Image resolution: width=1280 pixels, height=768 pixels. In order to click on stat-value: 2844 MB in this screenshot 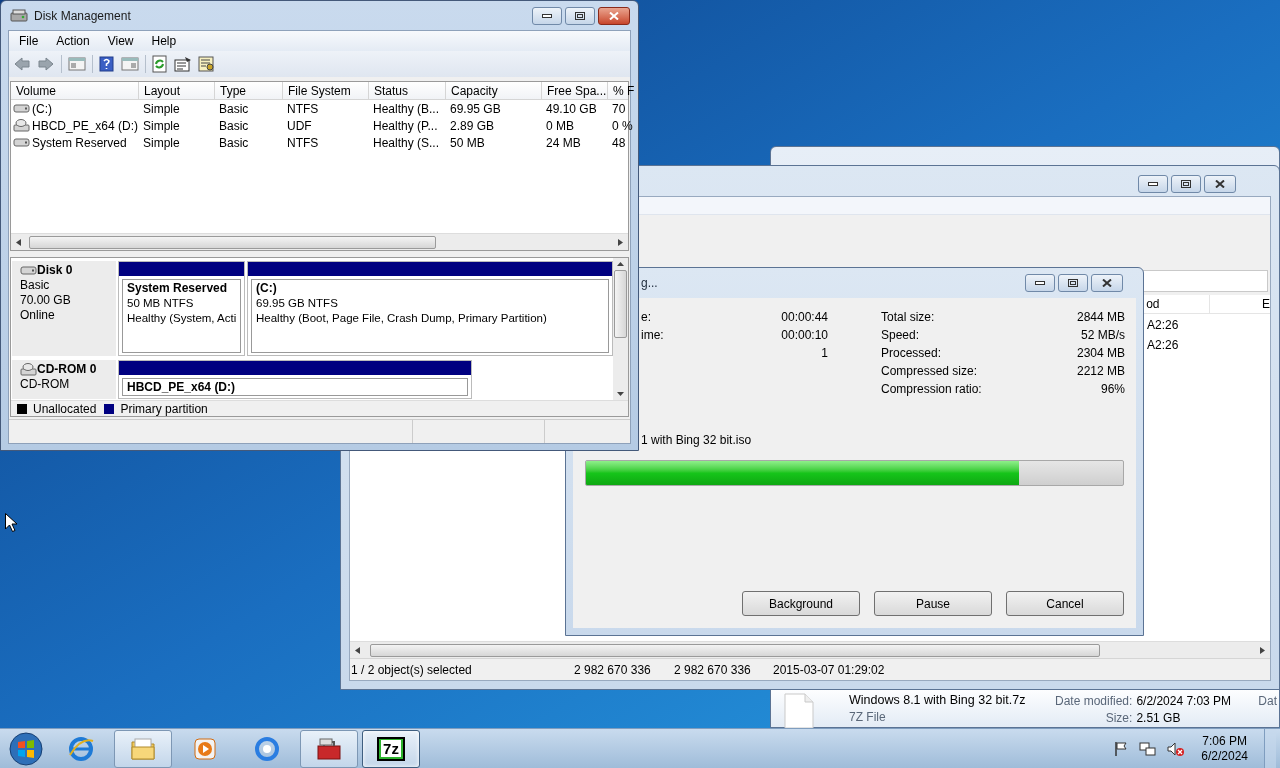, I will do `click(1100, 317)`.